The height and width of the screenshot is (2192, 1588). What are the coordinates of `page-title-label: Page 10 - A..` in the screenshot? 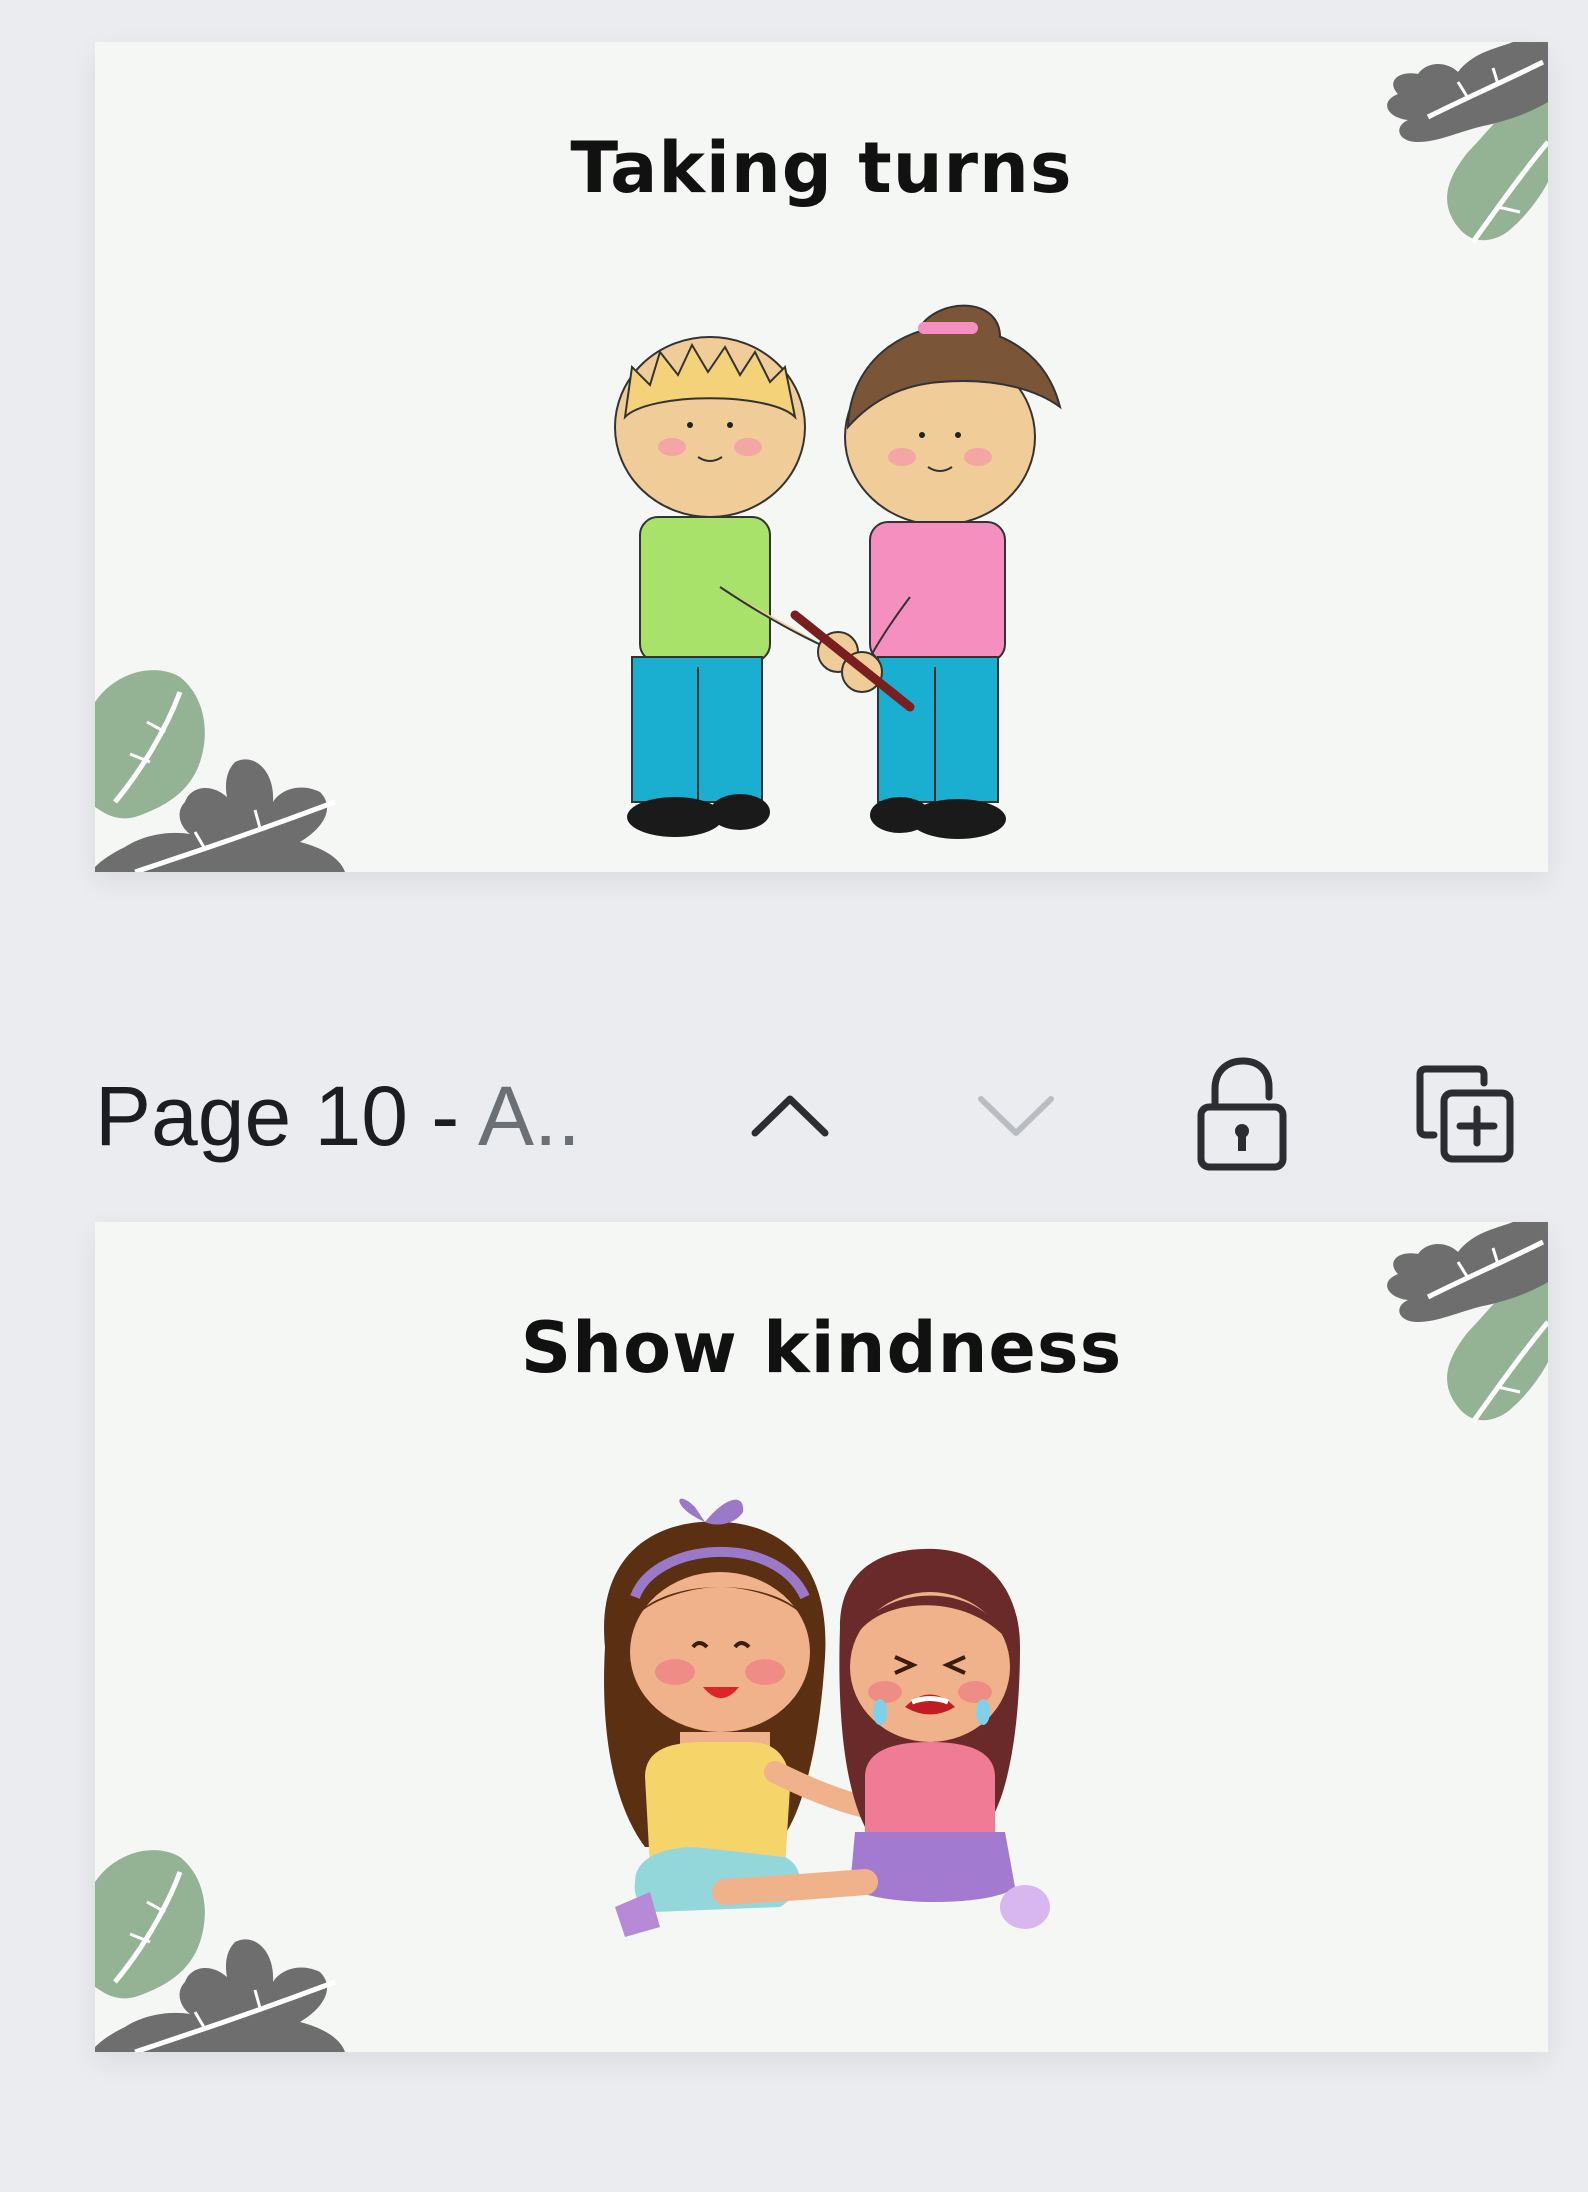 It's located at (338, 1116).